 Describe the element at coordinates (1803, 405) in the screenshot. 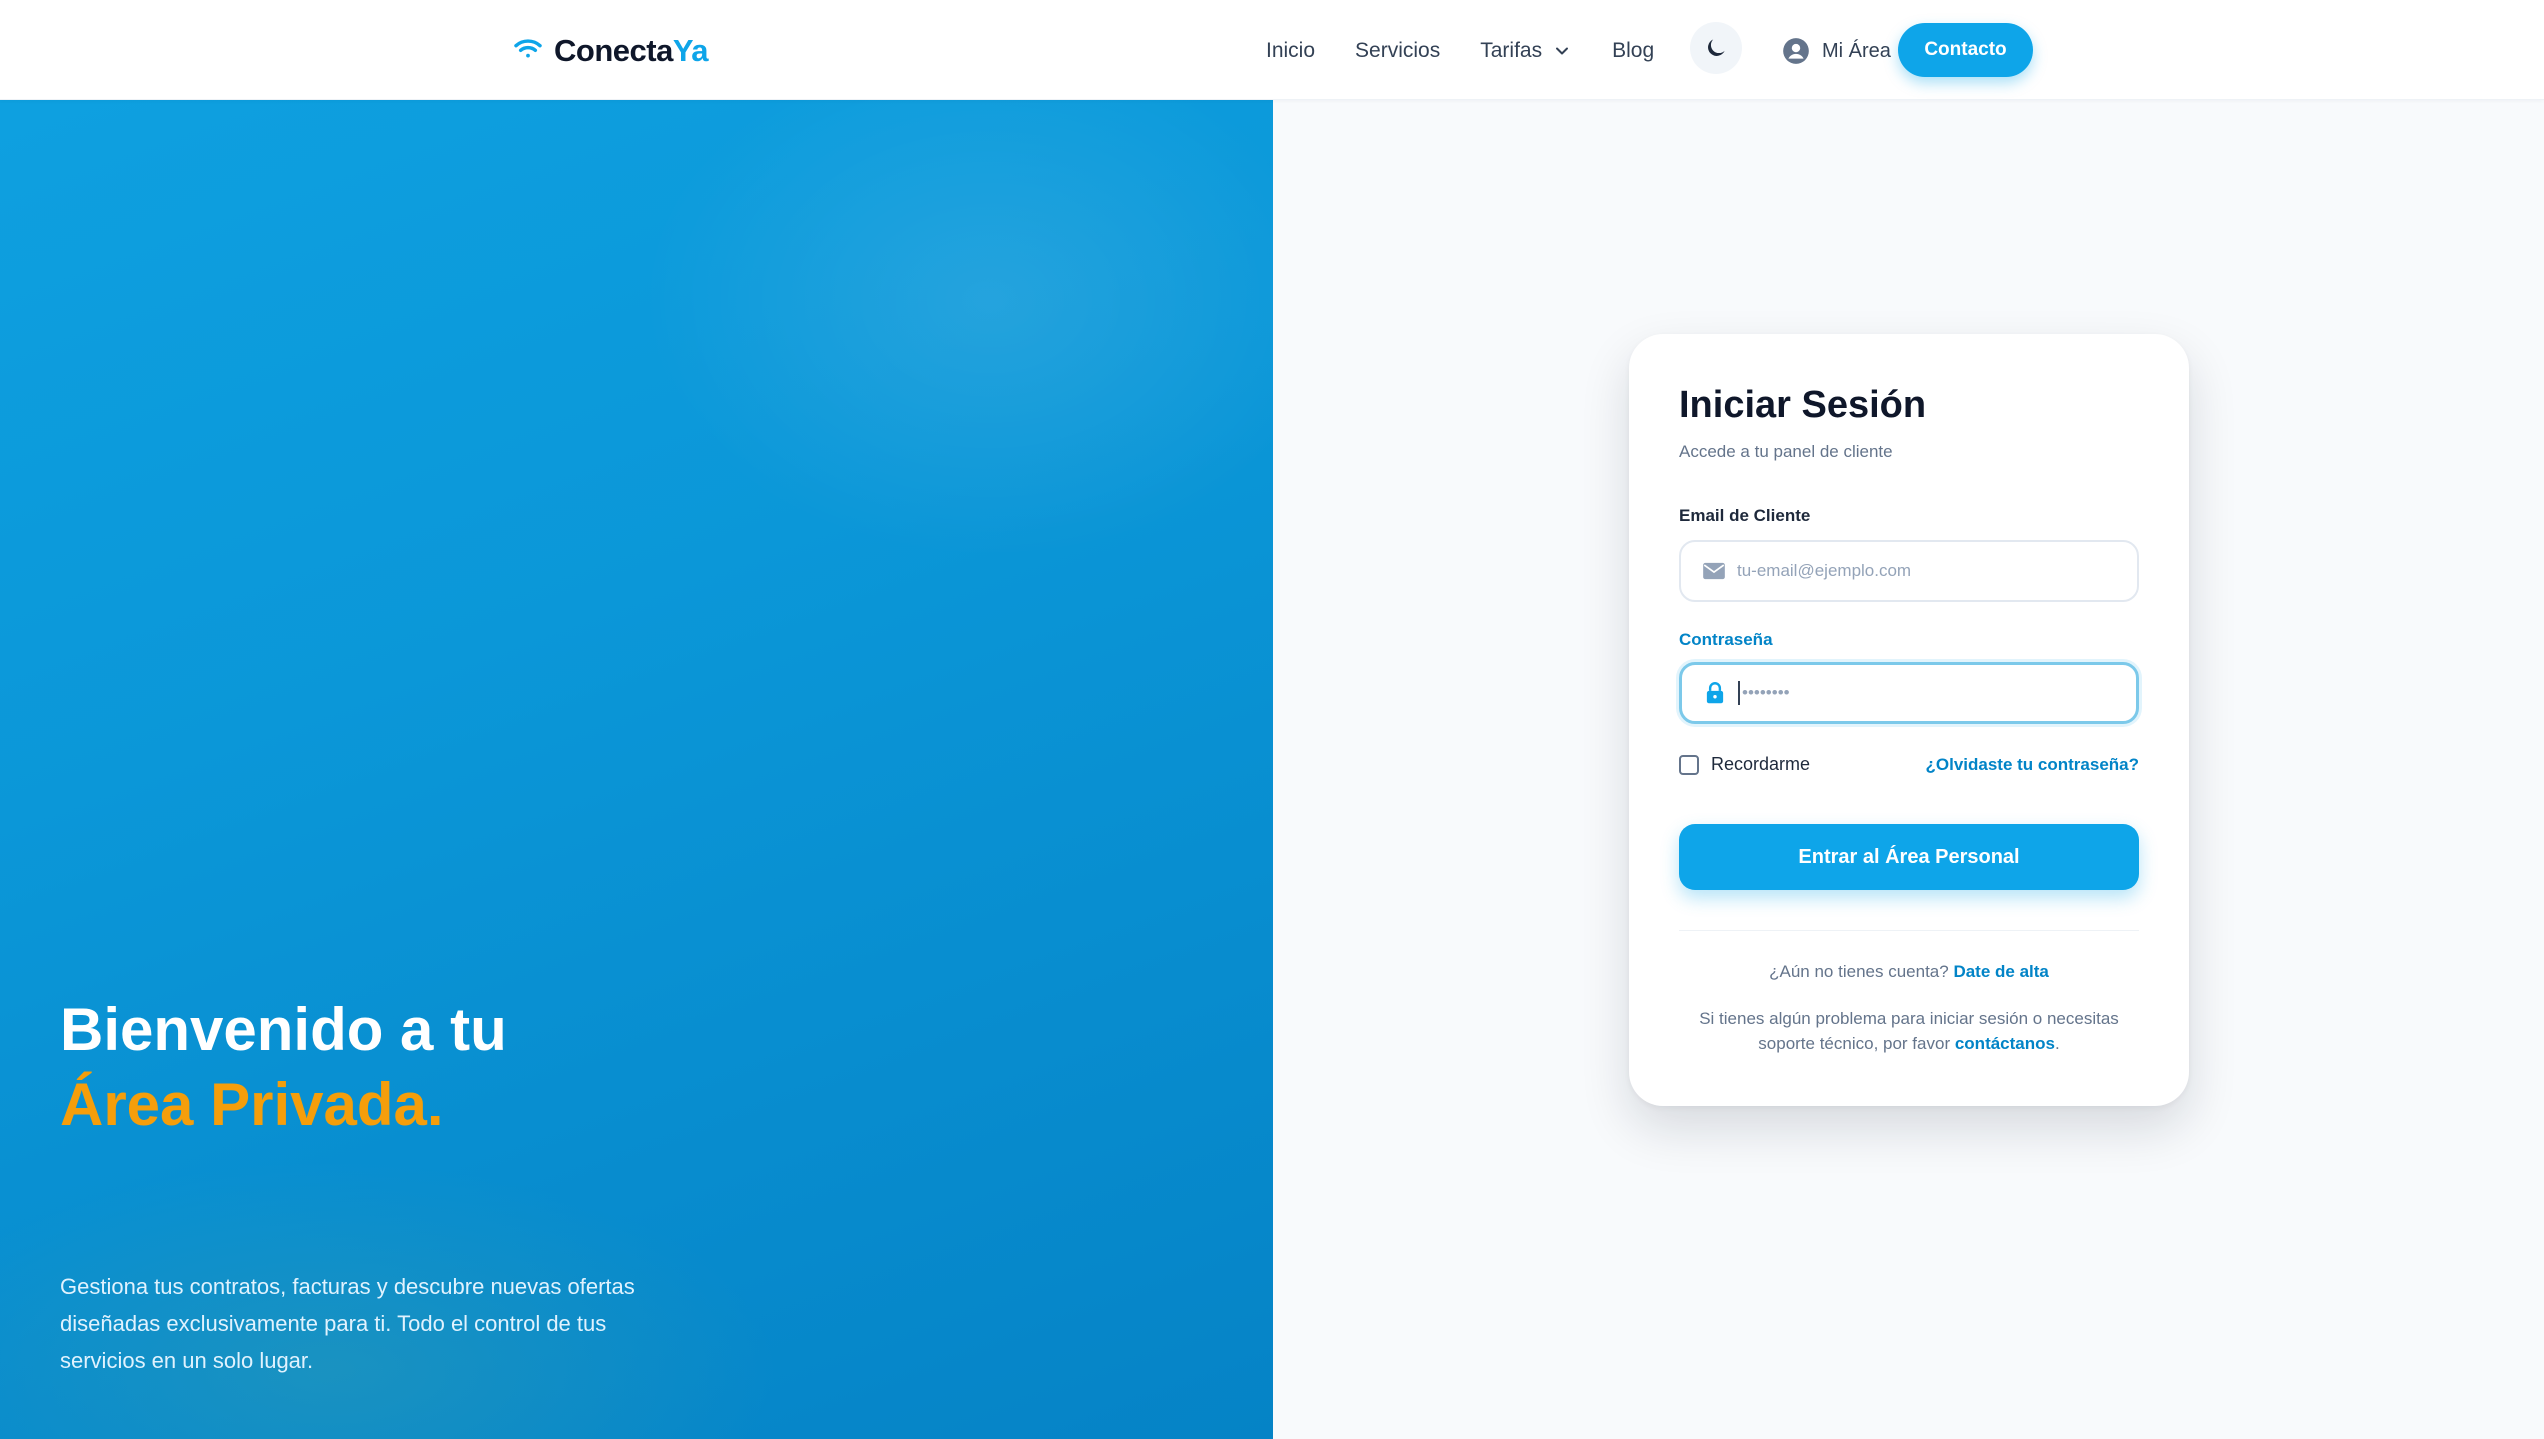

I see `login-title: Iniciar Sesión` at that location.